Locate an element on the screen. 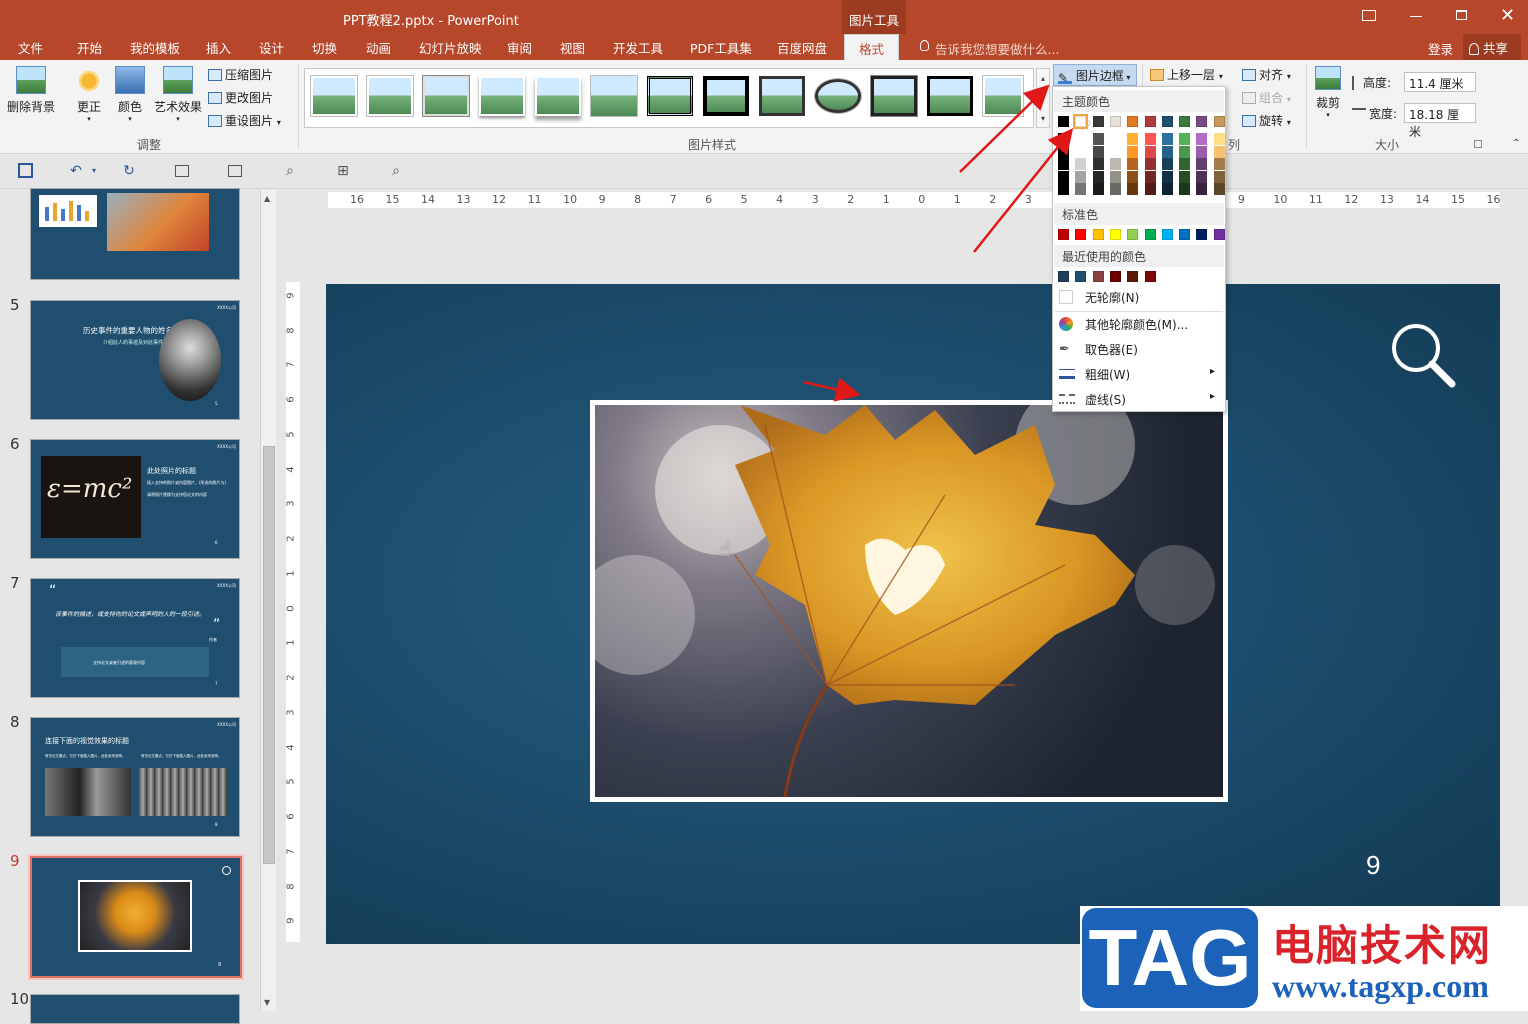 The width and height of the screenshot is (1528, 1024). present-icon: ⌕ is located at coordinates (290, 171).